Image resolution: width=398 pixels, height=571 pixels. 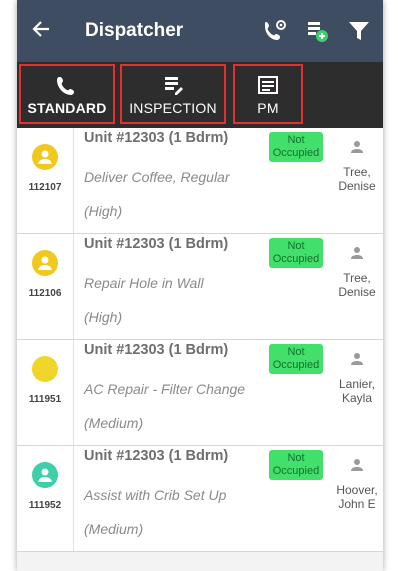 I want to click on description-block: Repair Hole in Wall (High), so click(x=207, y=300).